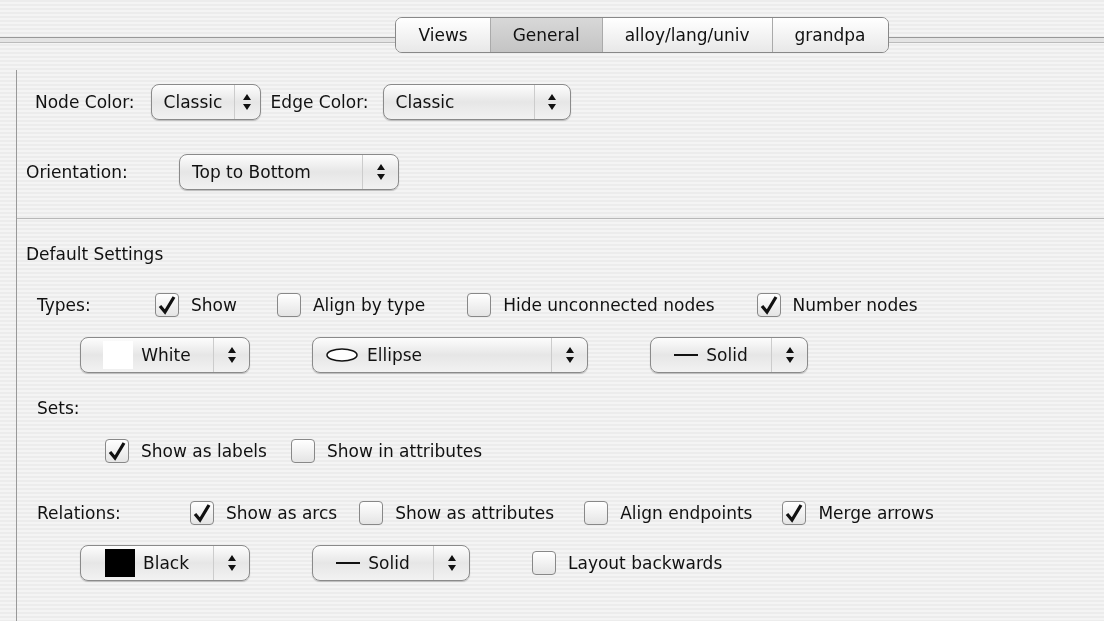 This screenshot has height=621, width=1104. What do you see at coordinates (79, 513) in the screenshot?
I see `row-label: Relations:` at bounding box center [79, 513].